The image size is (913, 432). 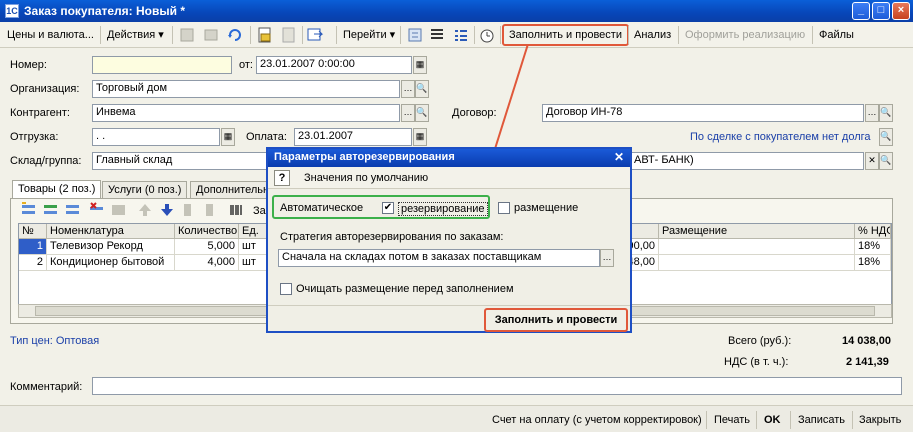 I want to click on sort-desc-icon, so click(x=213, y=210).